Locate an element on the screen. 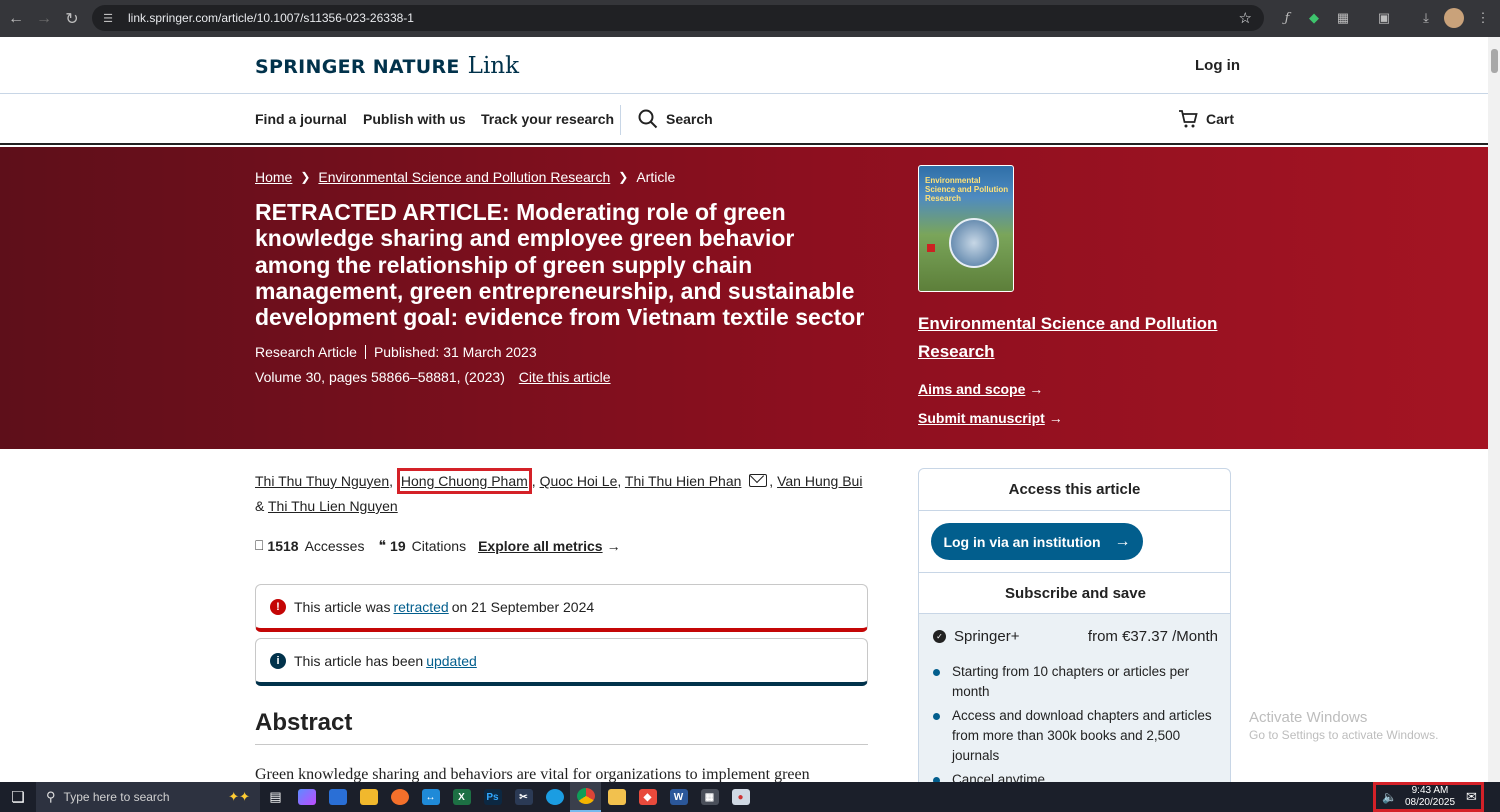 The width and height of the screenshot is (1500, 812). breadcrumb-home: Home is located at coordinates (273, 177).